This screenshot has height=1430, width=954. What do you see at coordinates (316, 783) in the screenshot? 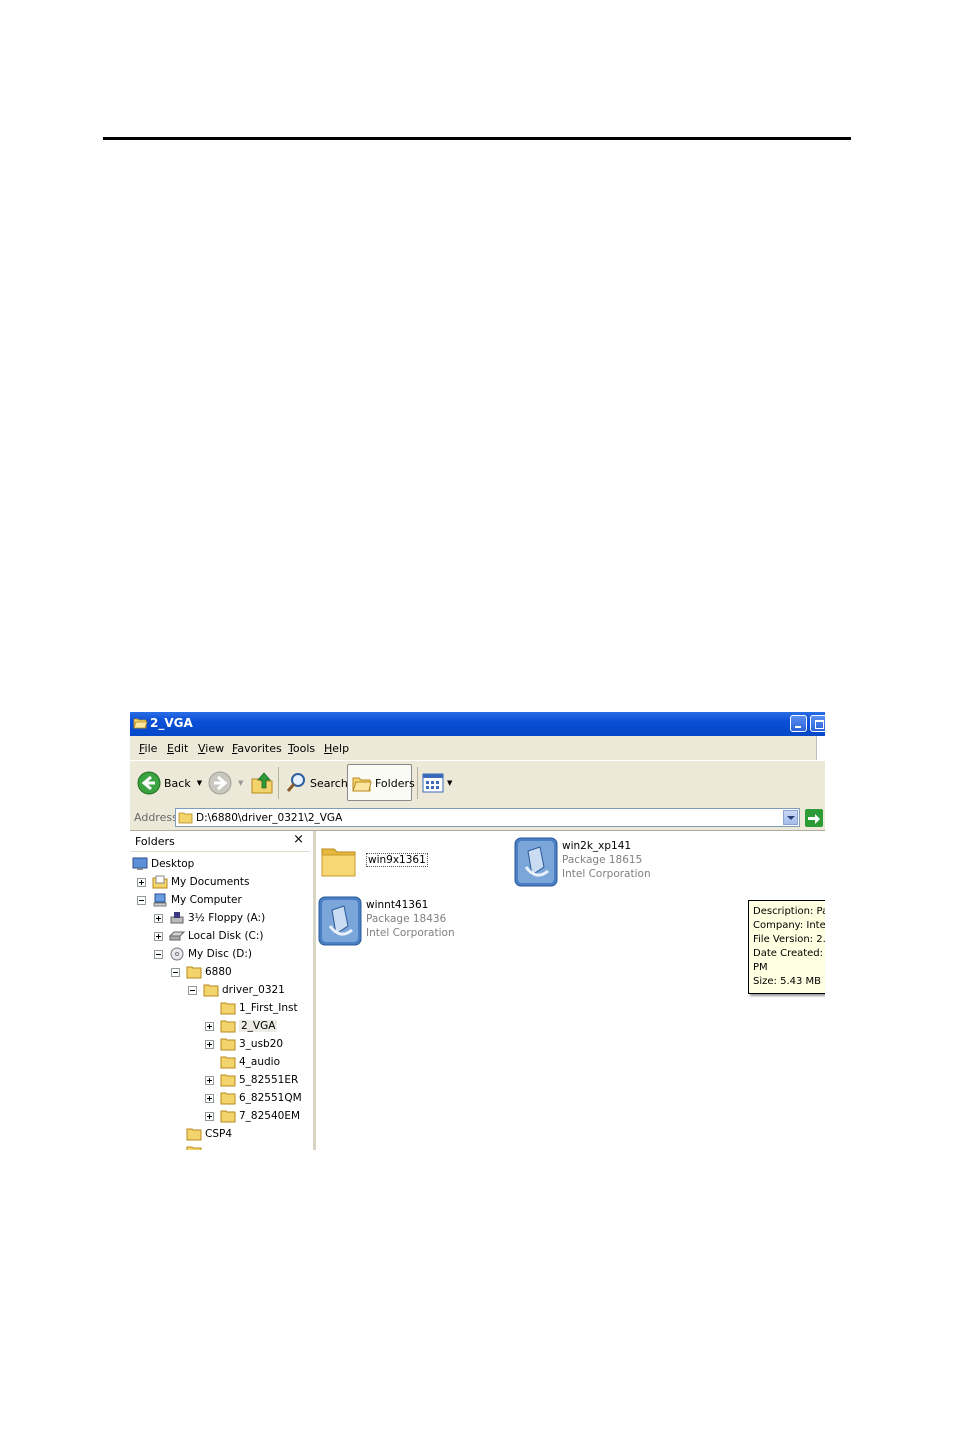
I see `search-button: Search` at bounding box center [316, 783].